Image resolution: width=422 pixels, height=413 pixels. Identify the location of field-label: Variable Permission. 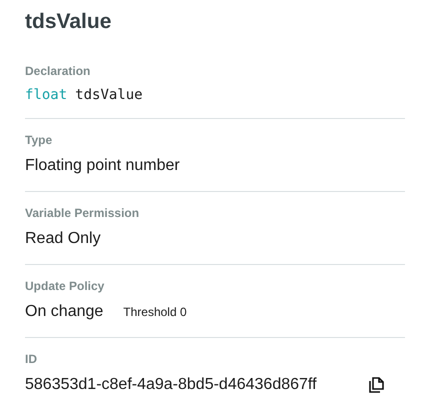
(82, 213).